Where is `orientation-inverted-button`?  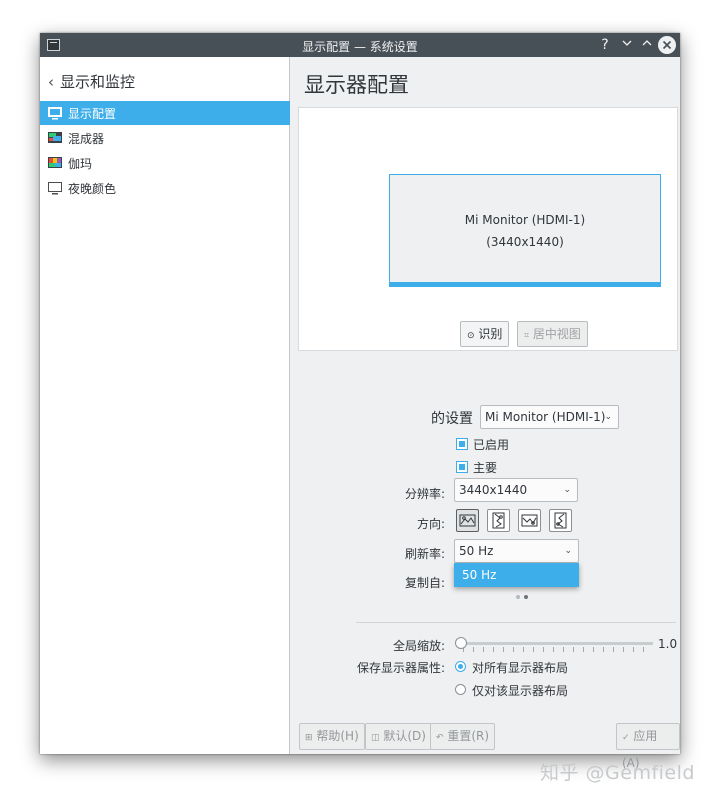 orientation-inverted-button is located at coordinates (529, 520).